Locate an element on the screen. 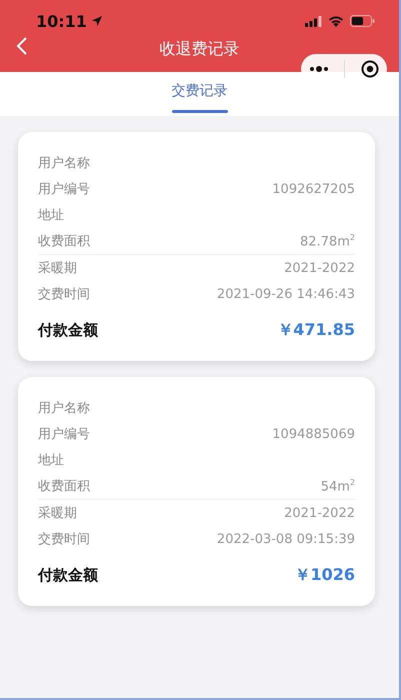 The image size is (401, 700). field-value: 1094885069 is located at coordinates (313, 434).